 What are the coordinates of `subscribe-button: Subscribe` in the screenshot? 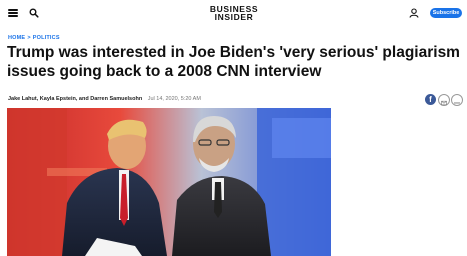 It's located at (446, 13).